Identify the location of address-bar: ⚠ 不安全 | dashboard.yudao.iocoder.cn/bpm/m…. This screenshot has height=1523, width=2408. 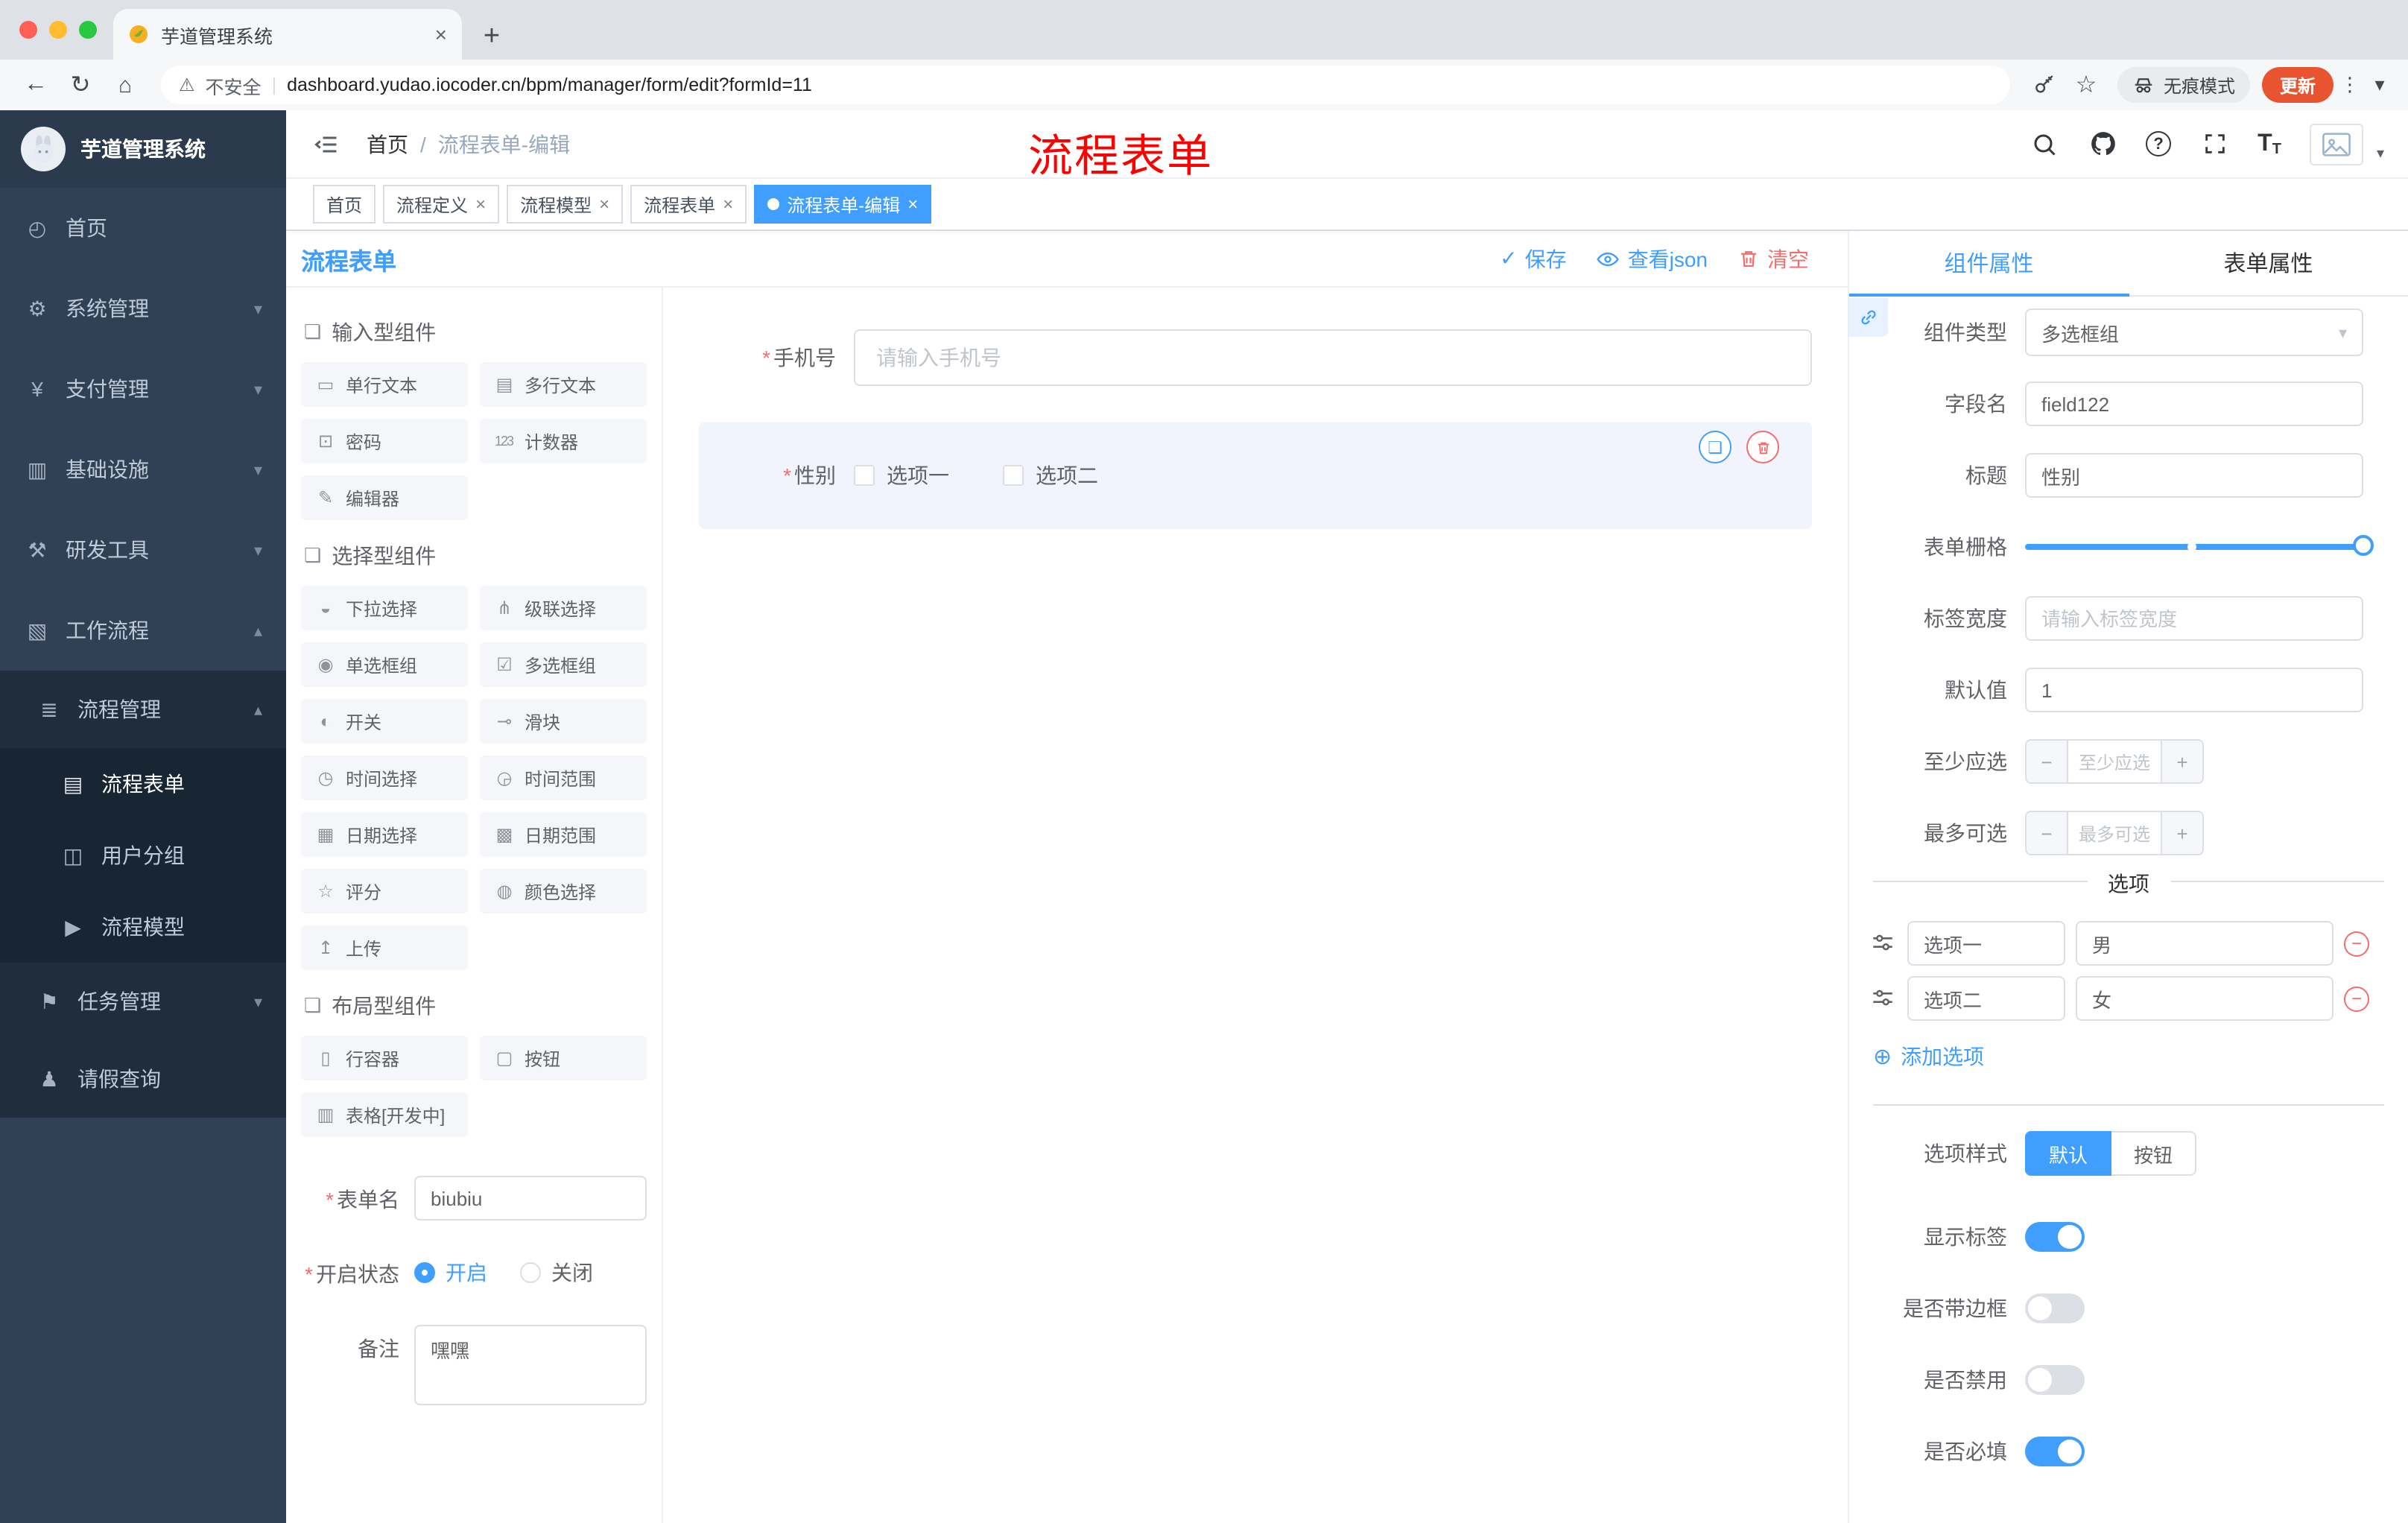
(1085, 85).